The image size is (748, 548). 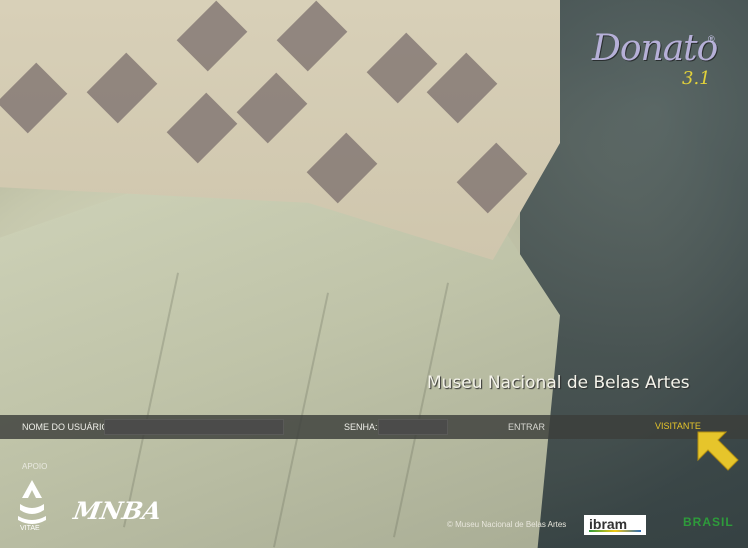 What do you see at coordinates (35, 466) in the screenshot?
I see `apoio-label: APOIO` at bounding box center [35, 466].